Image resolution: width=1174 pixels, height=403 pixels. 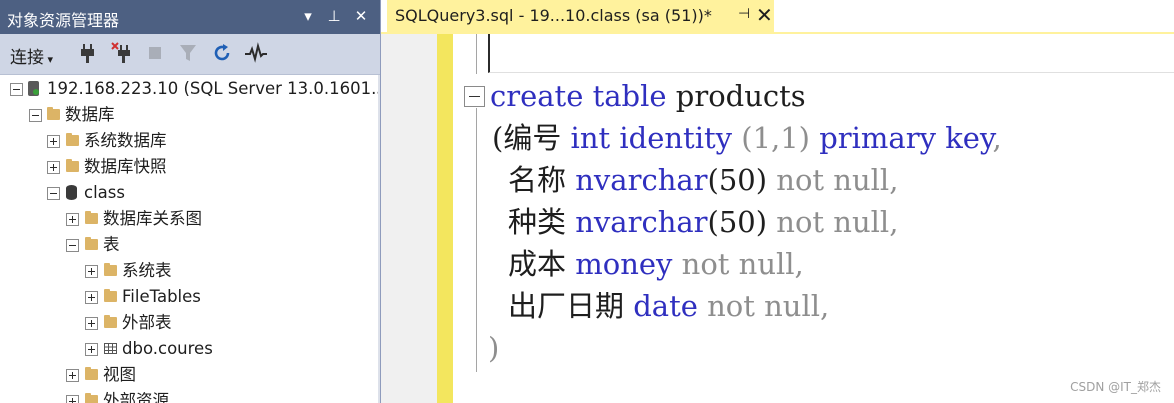 What do you see at coordinates (167, 348) in the screenshot?
I see `tree-node-label: dbo.coures` at bounding box center [167, 348].